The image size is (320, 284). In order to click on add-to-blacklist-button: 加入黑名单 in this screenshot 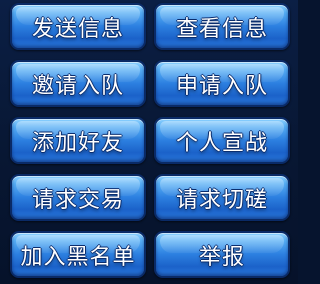, I will do `click(78, 254)`.